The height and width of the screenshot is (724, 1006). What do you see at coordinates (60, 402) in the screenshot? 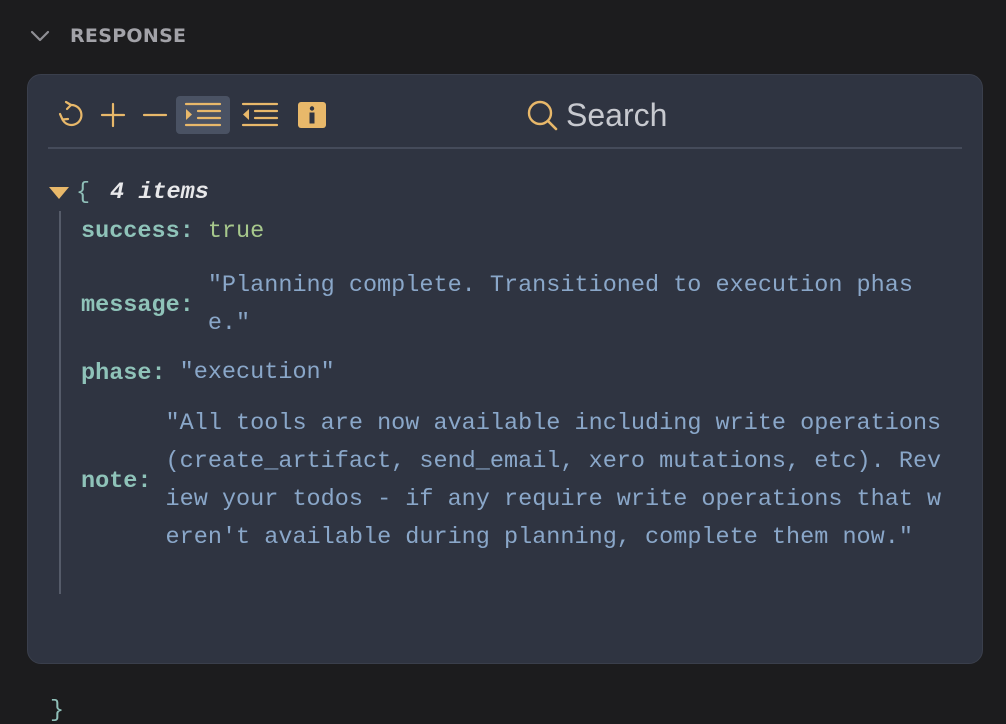
I see `indent-guide` at bounding box center [60, 402].